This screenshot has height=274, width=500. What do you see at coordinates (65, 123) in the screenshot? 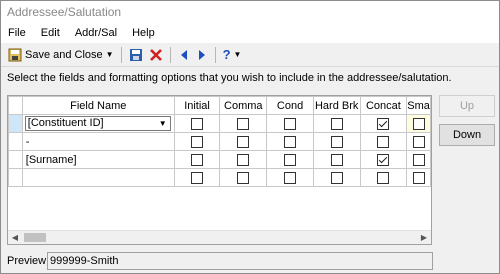
I see `field-dropdown-value: [Constituent ID]` at bounding box center [65, 123].